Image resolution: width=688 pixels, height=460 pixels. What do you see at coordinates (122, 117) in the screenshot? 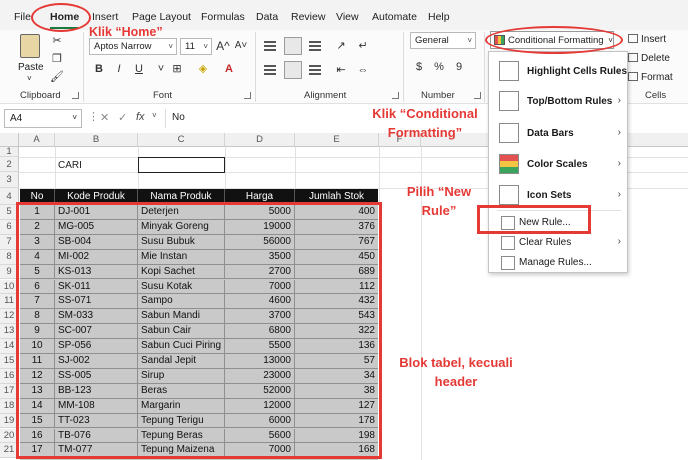
I see `enter-icon: ✓` at bounding box center [122, 117].